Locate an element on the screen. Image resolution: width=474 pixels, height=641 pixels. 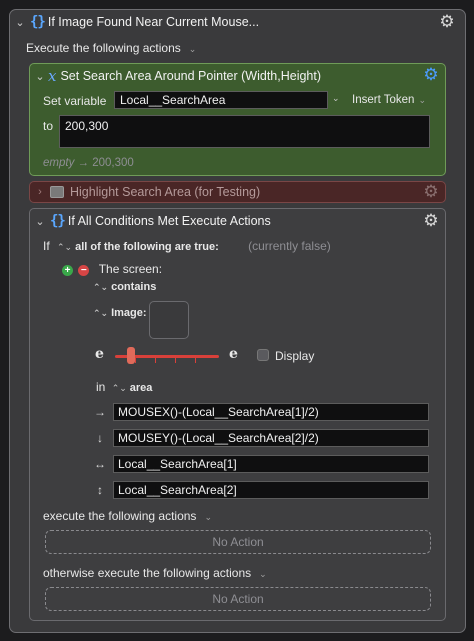
image-label: Image: is located at coordinates (129, 313).